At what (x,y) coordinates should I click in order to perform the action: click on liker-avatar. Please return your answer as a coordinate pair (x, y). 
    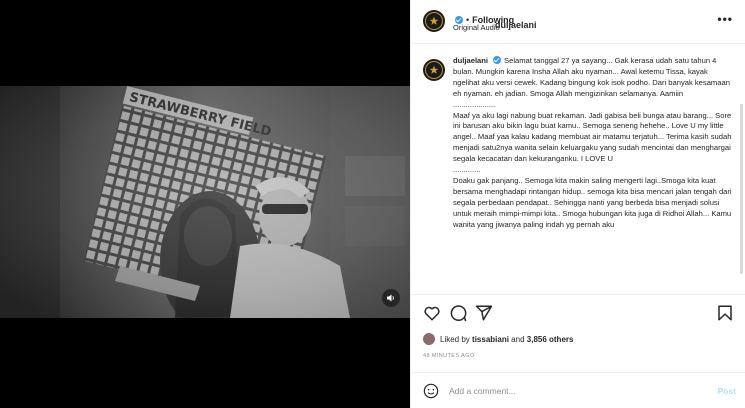
    Looking at the image, I should click on (429, 339).